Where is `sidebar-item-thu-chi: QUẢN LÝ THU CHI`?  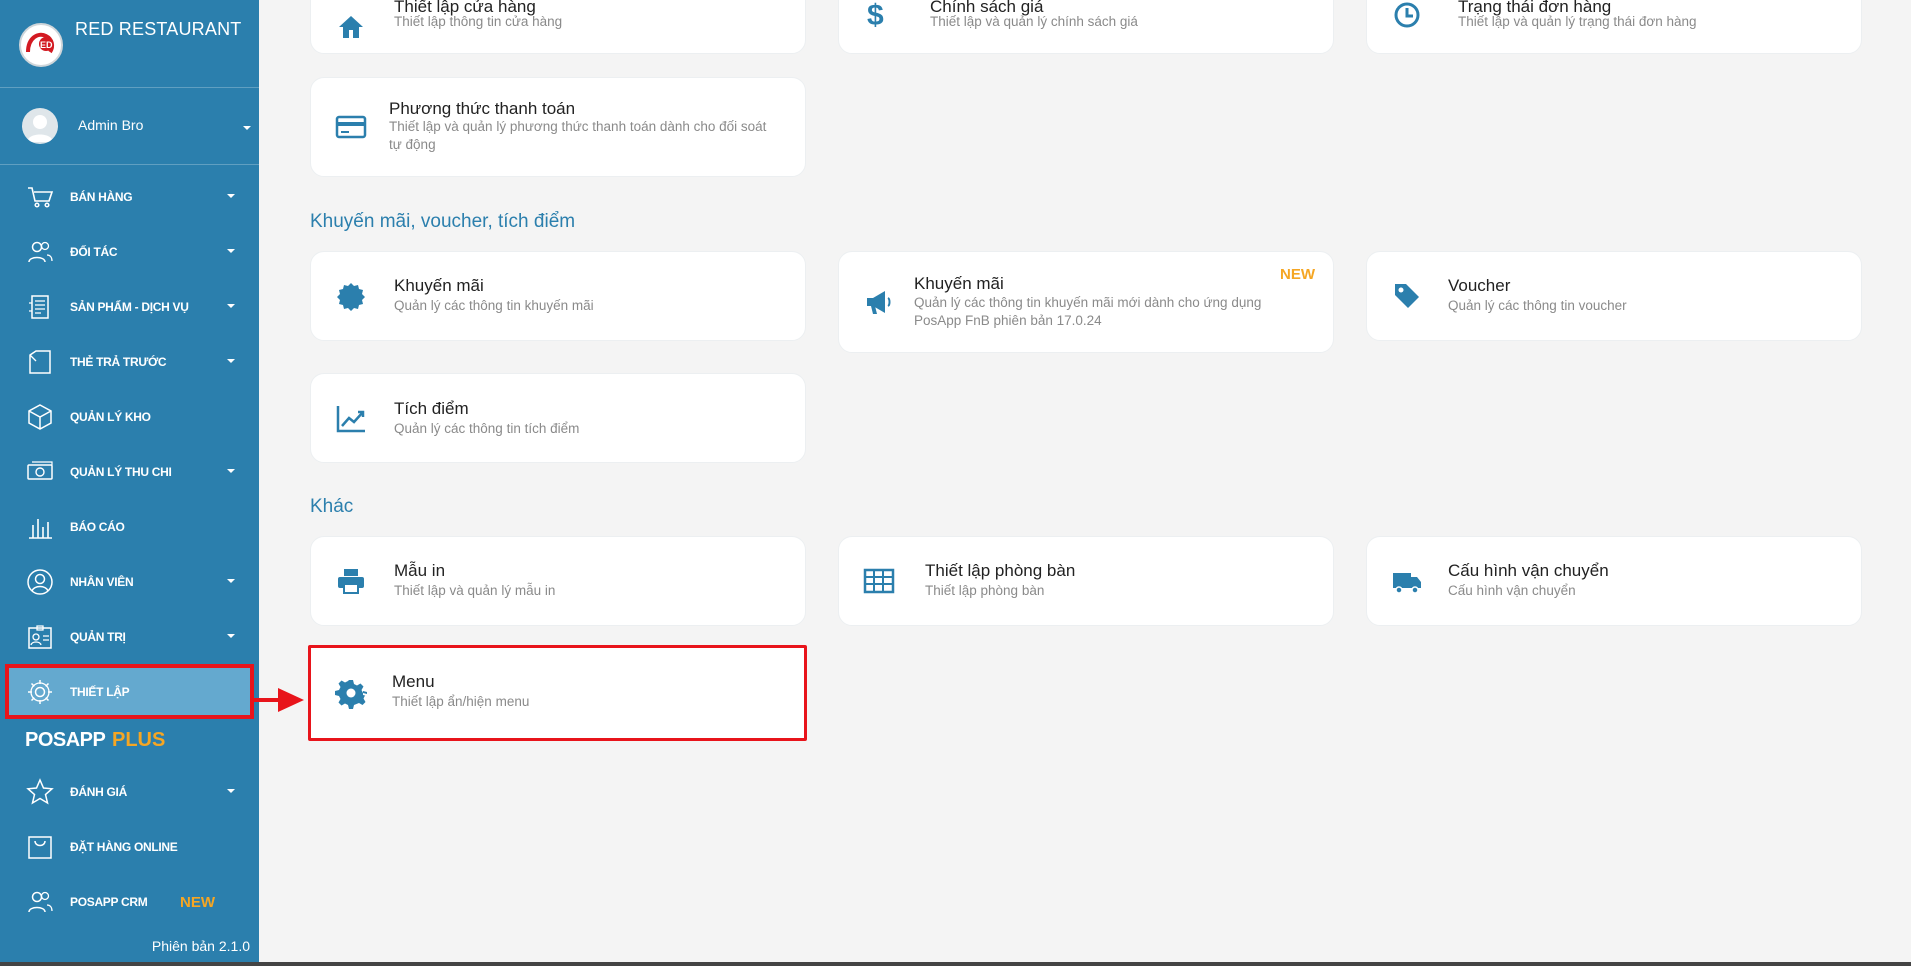 sidebar-item-thu-chi: QUẢN LÝ THU CHI is located at coordinates (129, 471).